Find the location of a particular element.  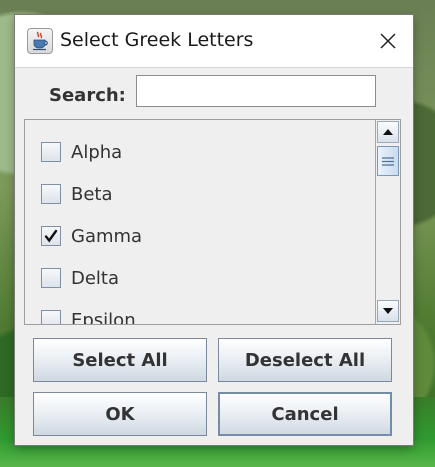

list-item-alpha: Alpha is located at coordinates (81, 152).